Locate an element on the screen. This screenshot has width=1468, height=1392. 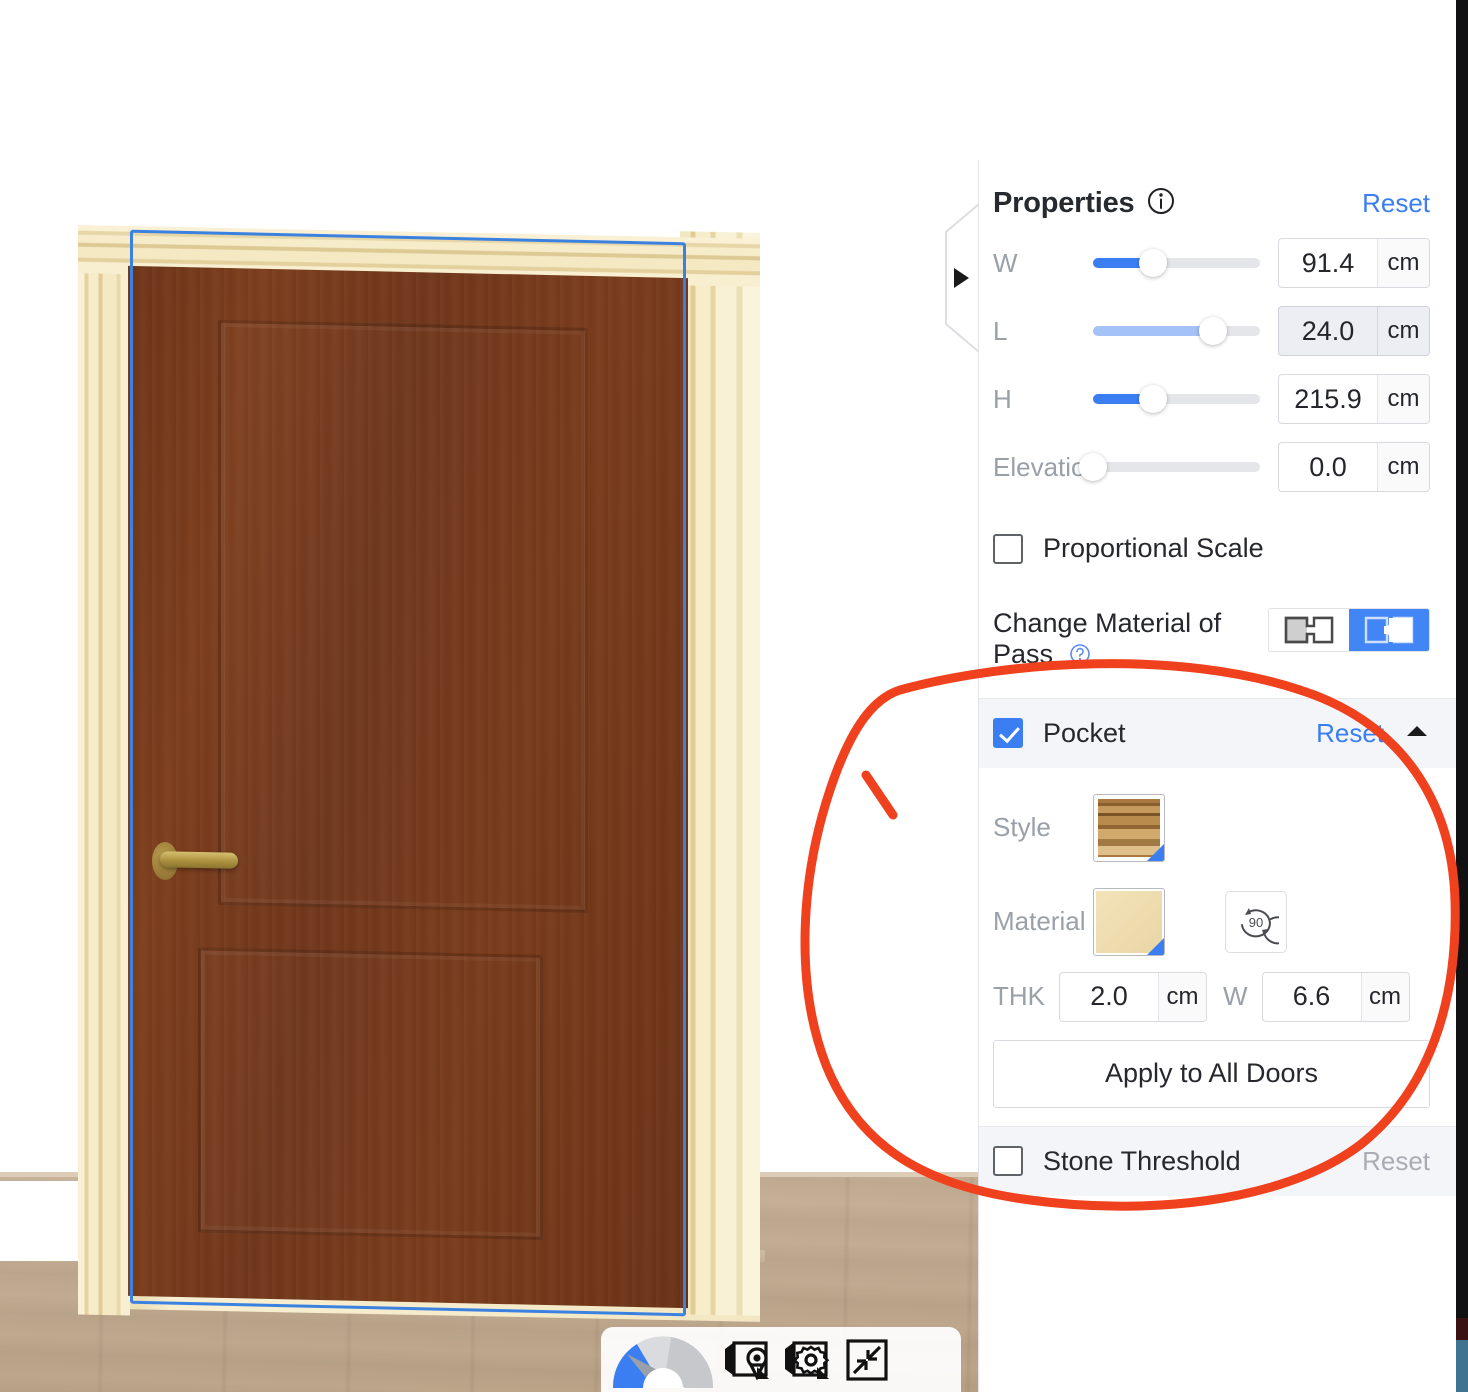
change-material-toggle-group is located at coordinates (1349, 630).